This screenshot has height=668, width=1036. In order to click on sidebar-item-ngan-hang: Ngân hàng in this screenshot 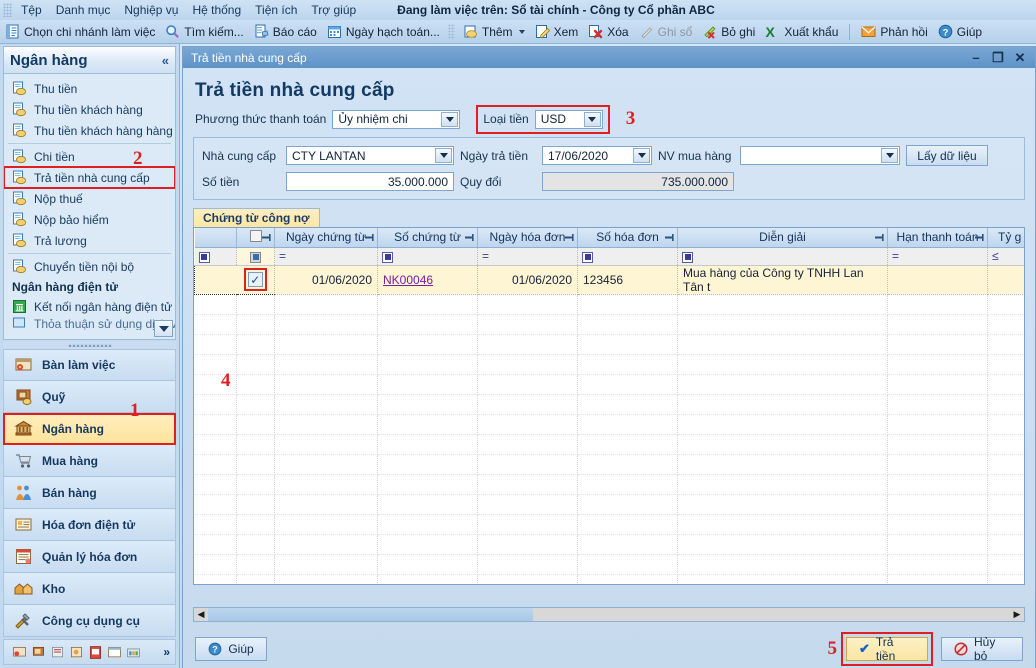, I will do `click(89, 429)`.